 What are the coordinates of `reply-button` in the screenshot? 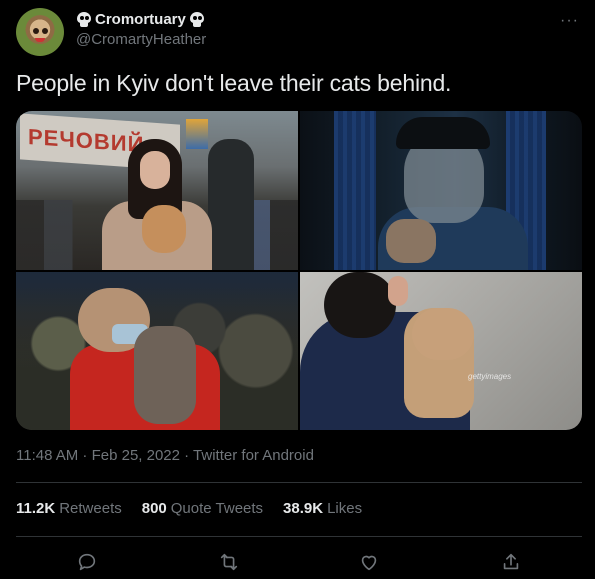 It's located at (87, 562).